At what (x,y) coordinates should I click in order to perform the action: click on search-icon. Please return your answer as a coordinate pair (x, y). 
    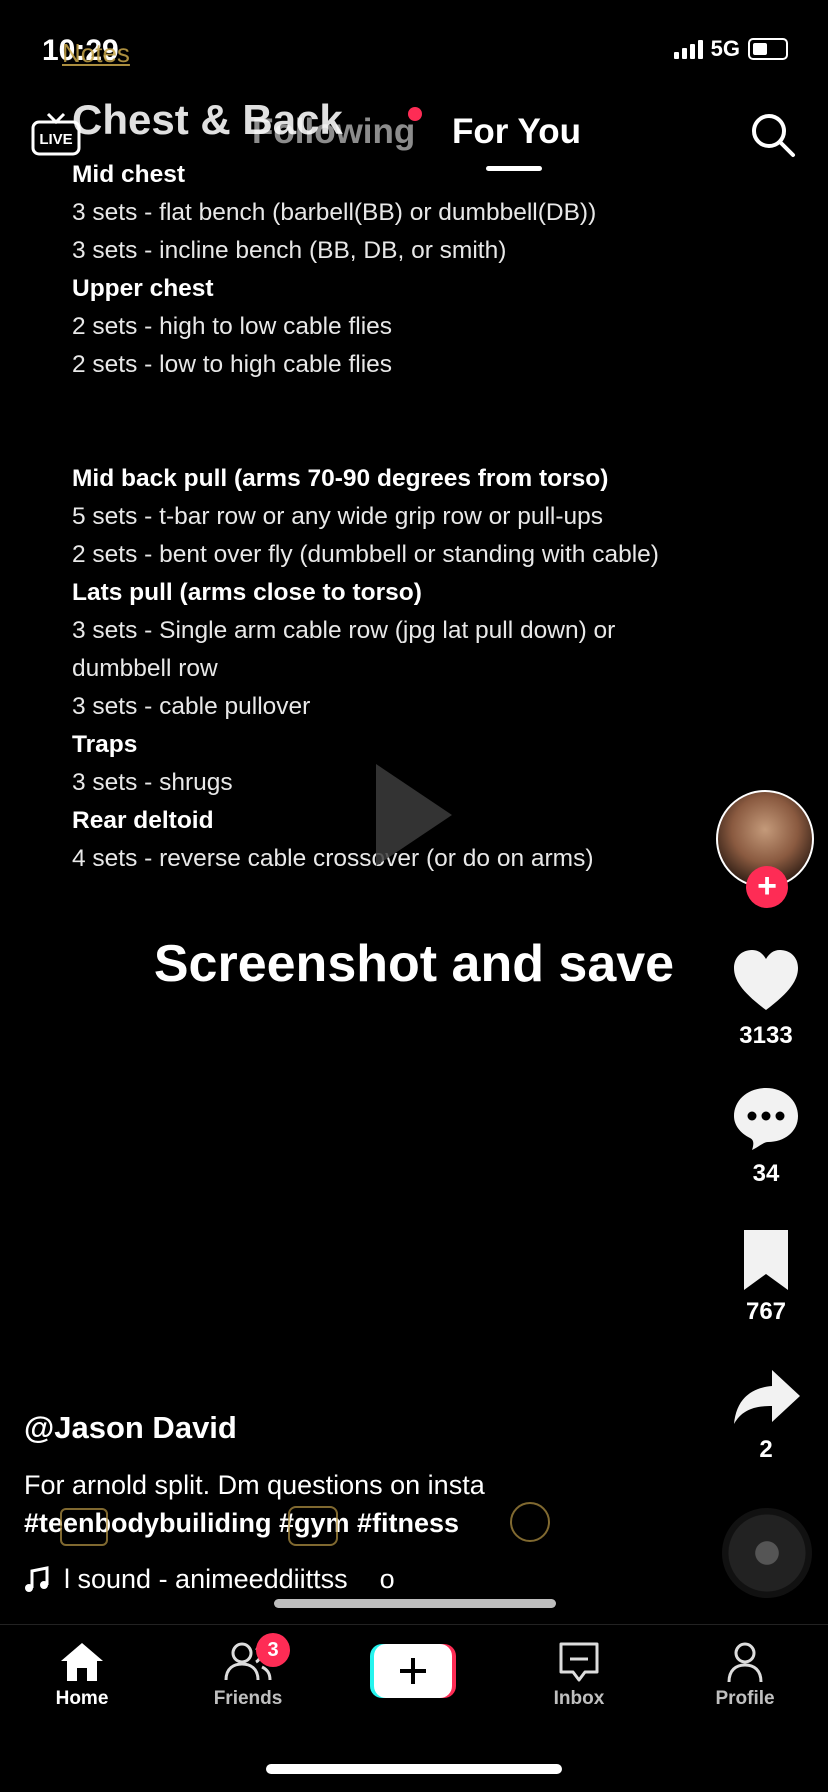
    Looking at the image, I should click on (773, 135).